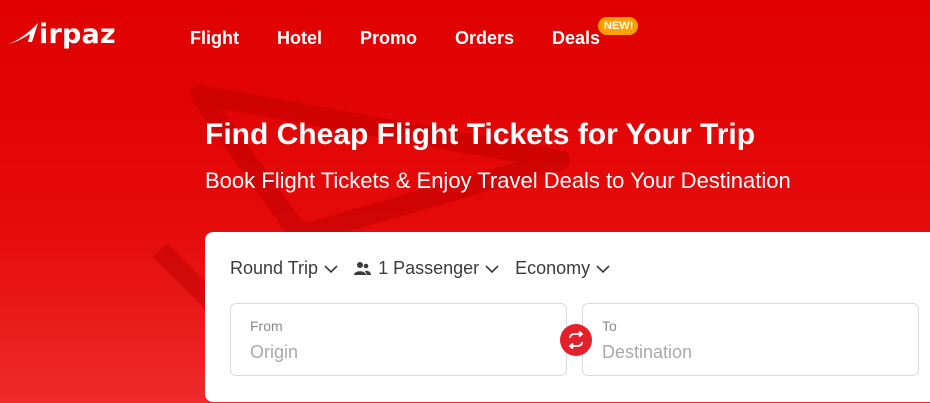 This screenshot has width=930, height=403. What do you see at coordinates (609, 326) in the screenshot?
I see `destination-field-label: To` at bounding box center [609, 326].